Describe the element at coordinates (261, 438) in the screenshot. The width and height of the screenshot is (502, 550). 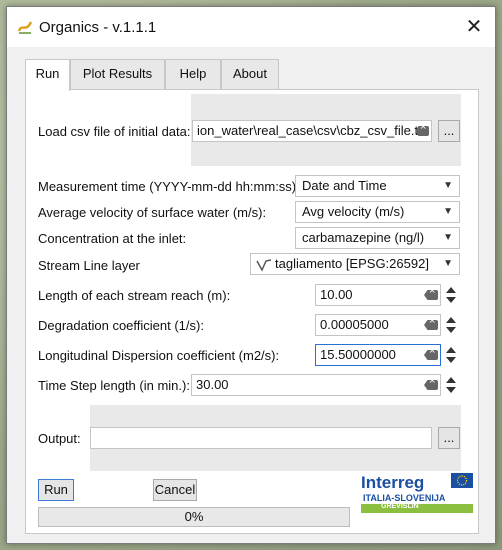
I see `output-input` at that location.